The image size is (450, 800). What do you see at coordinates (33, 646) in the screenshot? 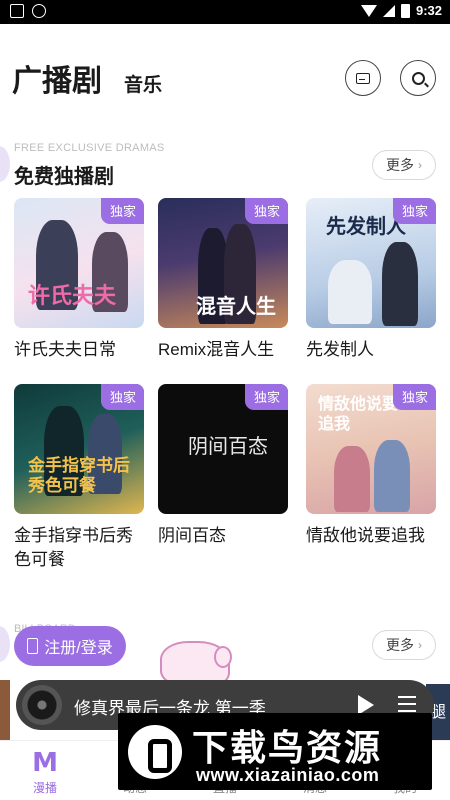
I see `phone-icon` at bounding box center [33, 646].